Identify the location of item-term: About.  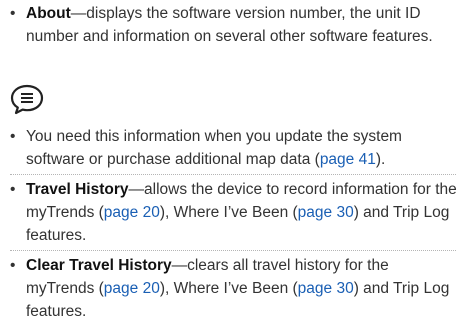
(48, 13).